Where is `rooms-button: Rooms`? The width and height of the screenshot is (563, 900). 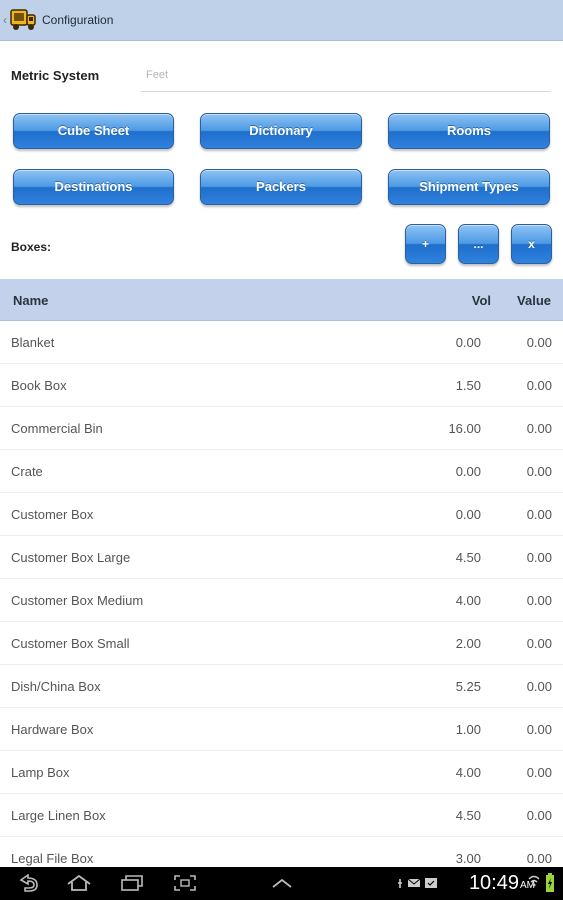 rooms-button: Rooms is located at coordinates (469, 131).